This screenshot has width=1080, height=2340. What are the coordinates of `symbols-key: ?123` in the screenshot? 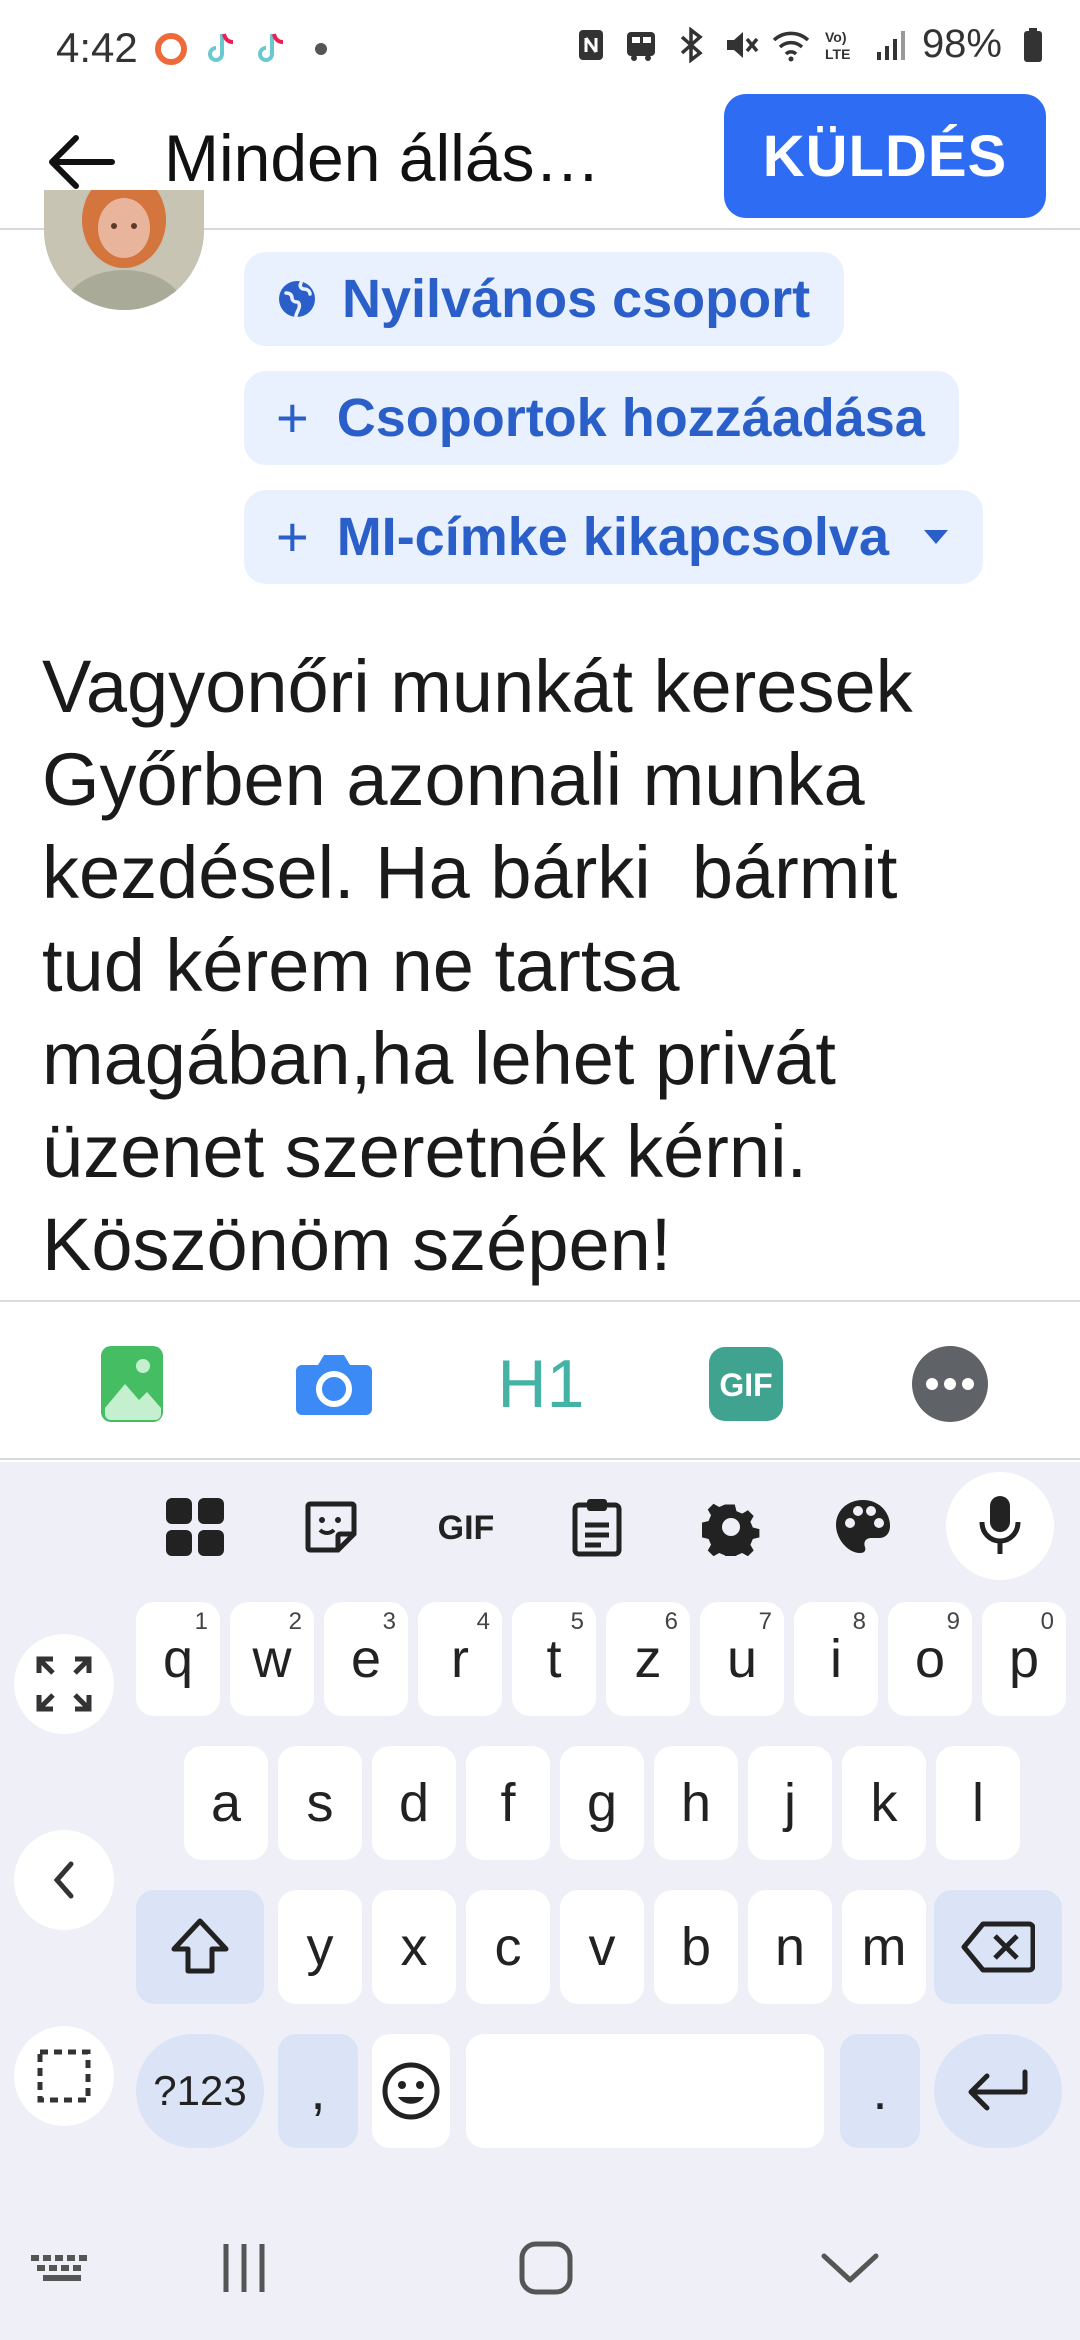 It's located at (200, 2091).